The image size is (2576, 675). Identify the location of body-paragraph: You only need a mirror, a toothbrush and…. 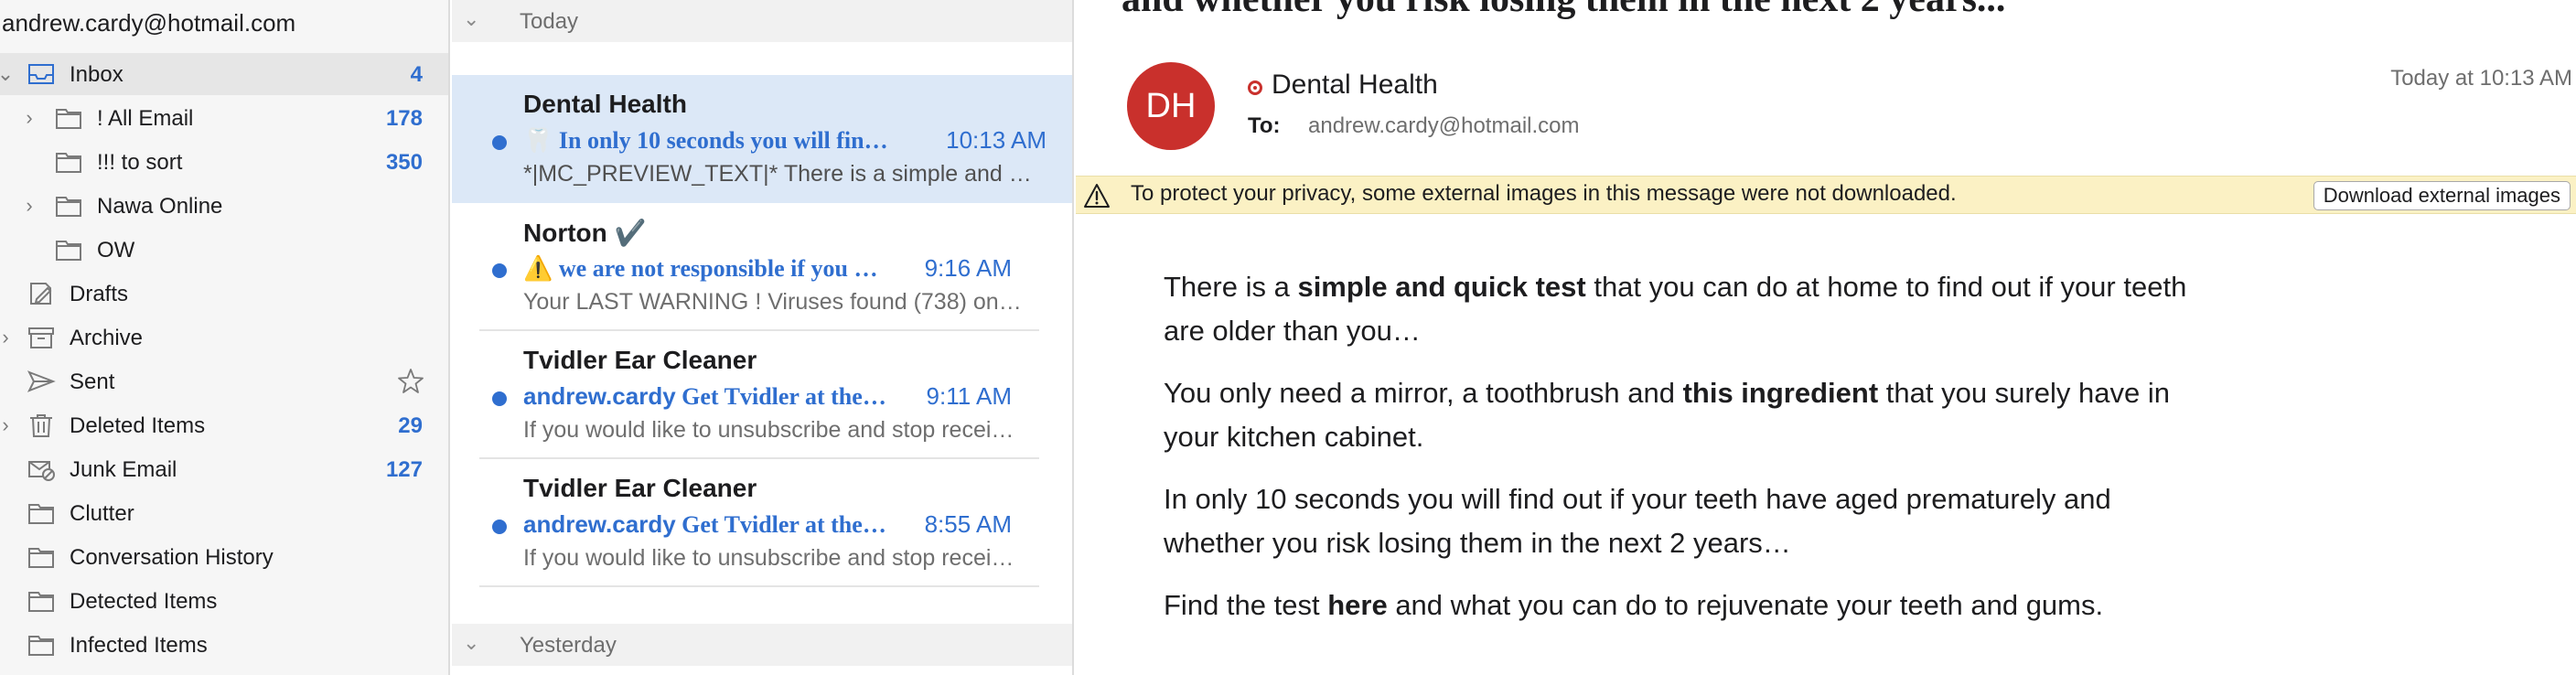
(1667, 415).